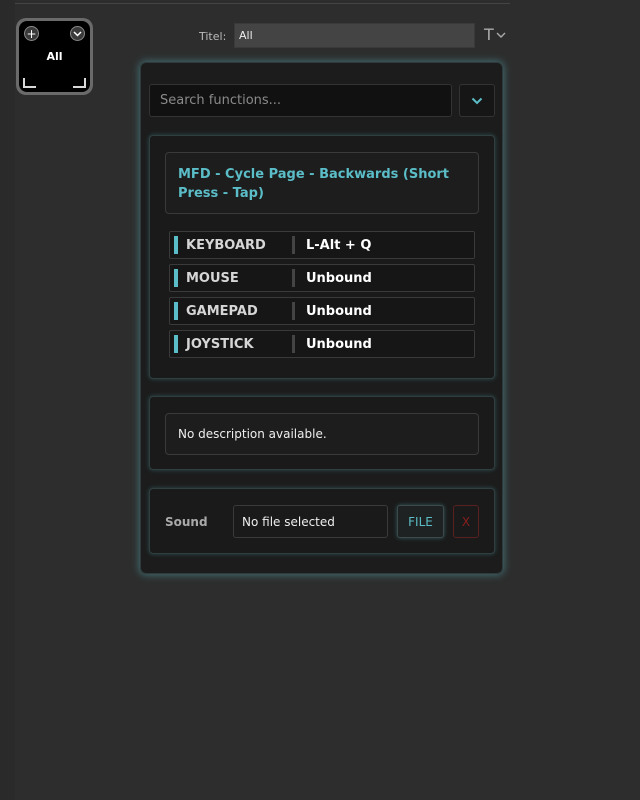 Image resolution: width=640 pixels, height=800 pixels. Describe the element at coordinates (495, 34) in the screenshot. I see `font-toggle-button: T` at that location.